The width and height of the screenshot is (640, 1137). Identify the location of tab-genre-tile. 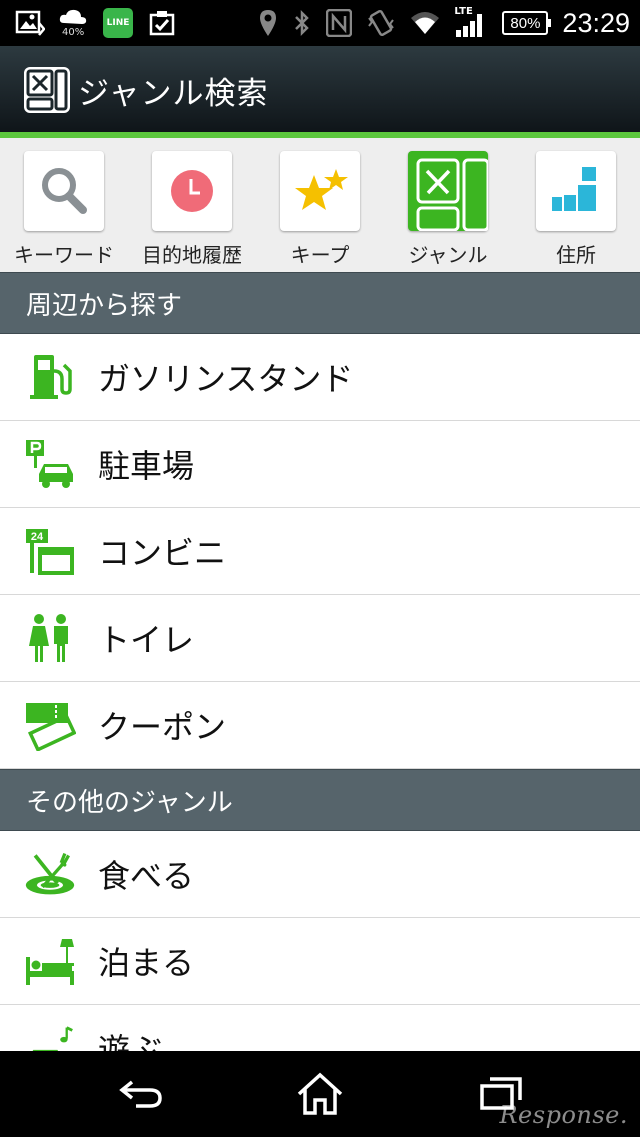
(448, 191).